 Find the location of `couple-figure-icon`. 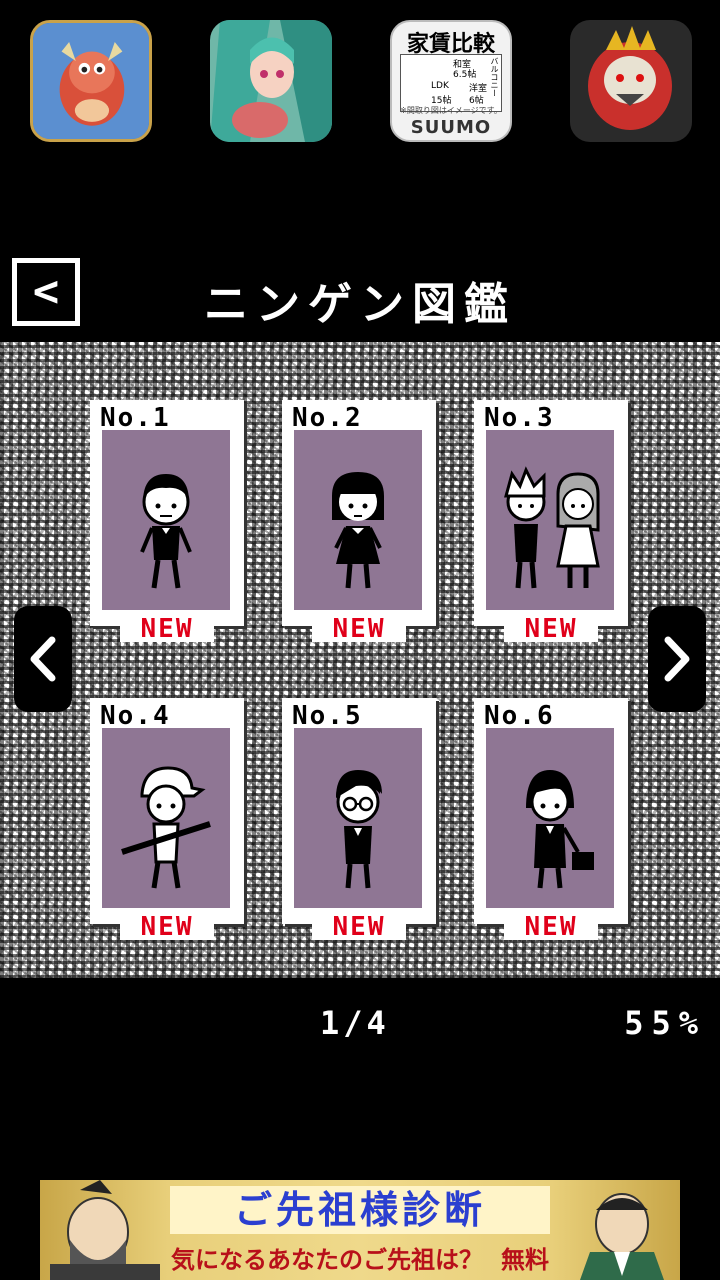

couple-figure-icon is located at coordinates (550, 520).